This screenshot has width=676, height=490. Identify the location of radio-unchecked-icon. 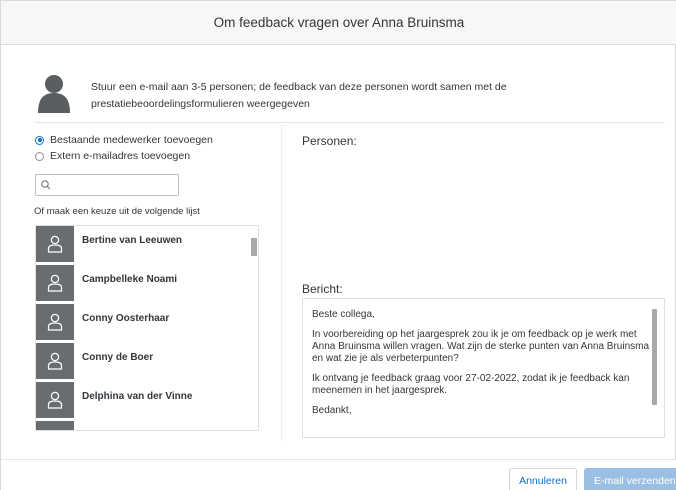
(39, 156).